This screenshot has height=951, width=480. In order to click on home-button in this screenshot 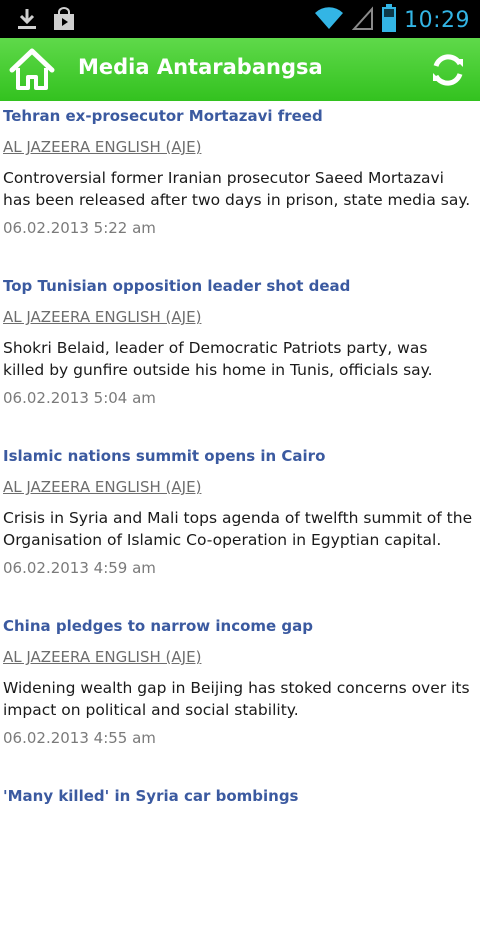, I will do `click(32, 70)`.